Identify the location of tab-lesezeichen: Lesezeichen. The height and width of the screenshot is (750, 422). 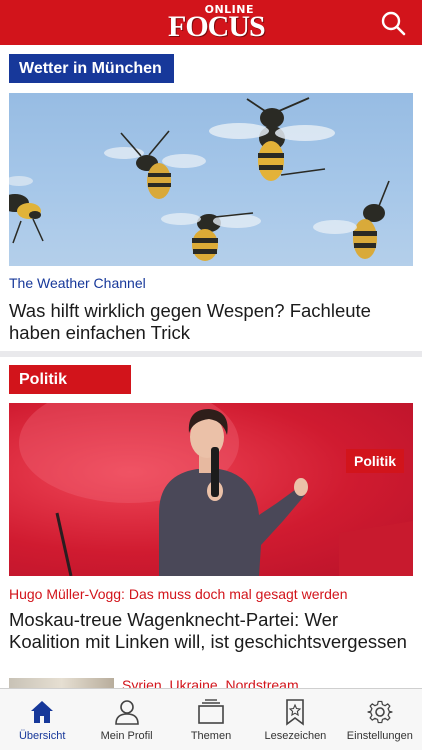
(295, 719).